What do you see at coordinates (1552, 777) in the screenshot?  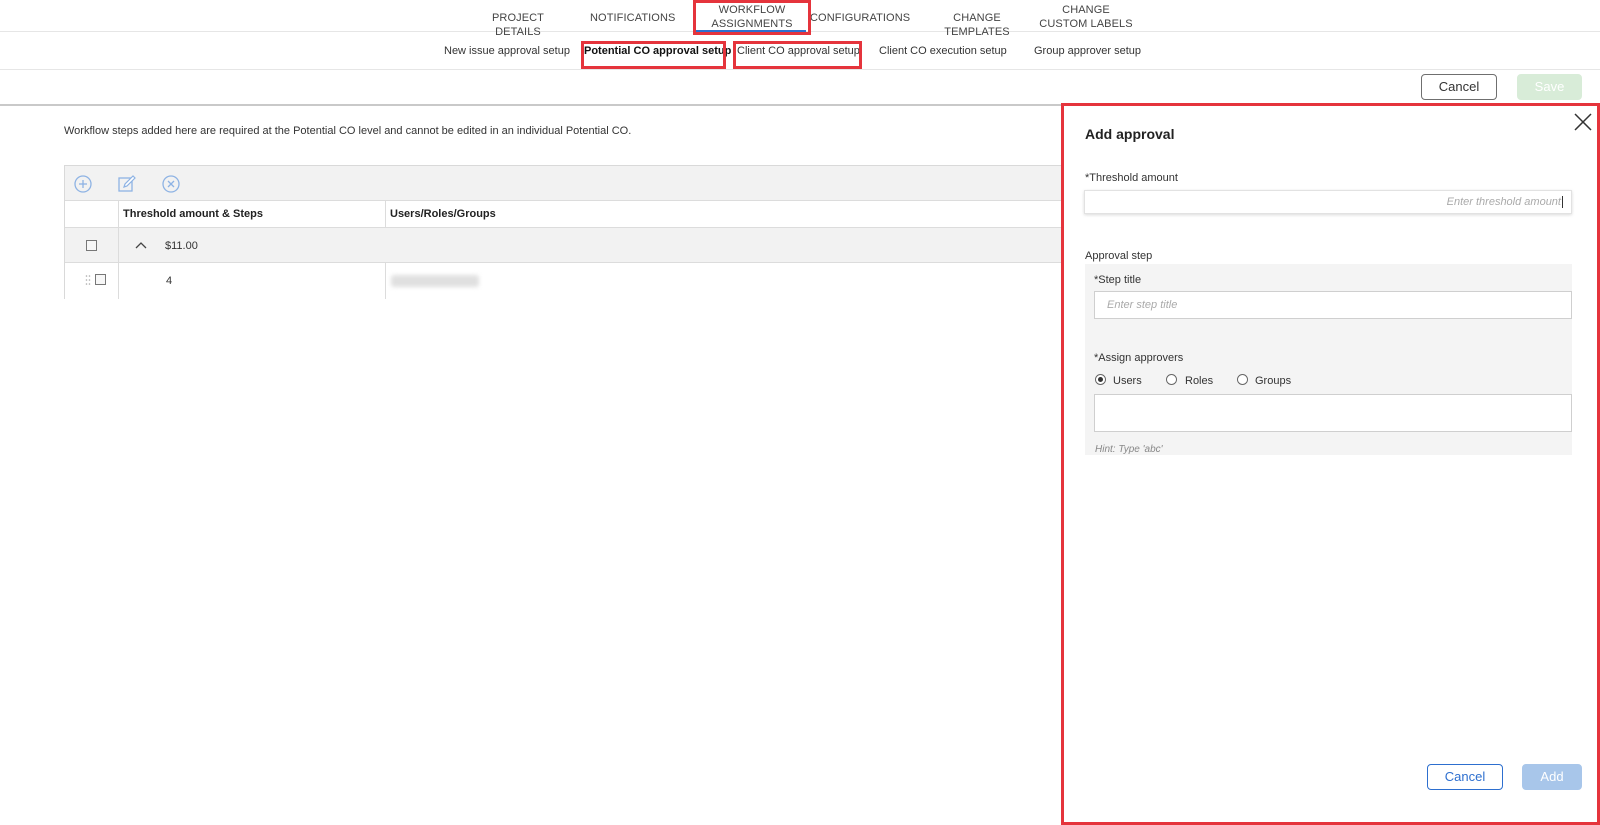 I see `add-button: Add` at bounding box center [1552, 777].